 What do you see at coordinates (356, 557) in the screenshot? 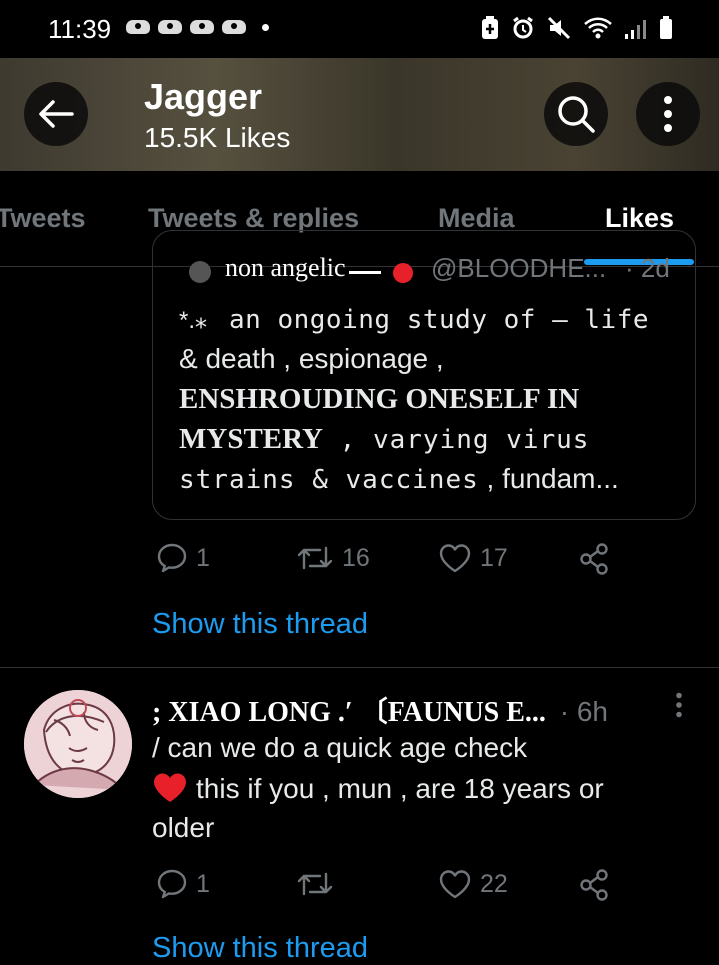
I see `retweet-count: 16` at bounding box center [356, 557].